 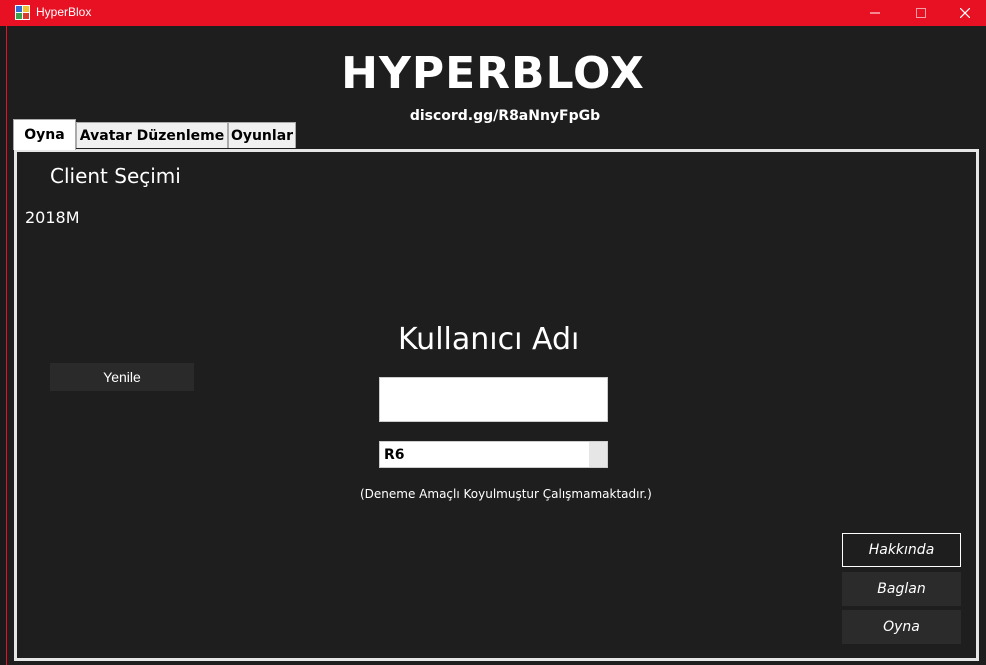 What do you see at coordinates (122, 377) in the screenshot?
I see `refresh-button: Yenile` at bounding box center [122, 377].